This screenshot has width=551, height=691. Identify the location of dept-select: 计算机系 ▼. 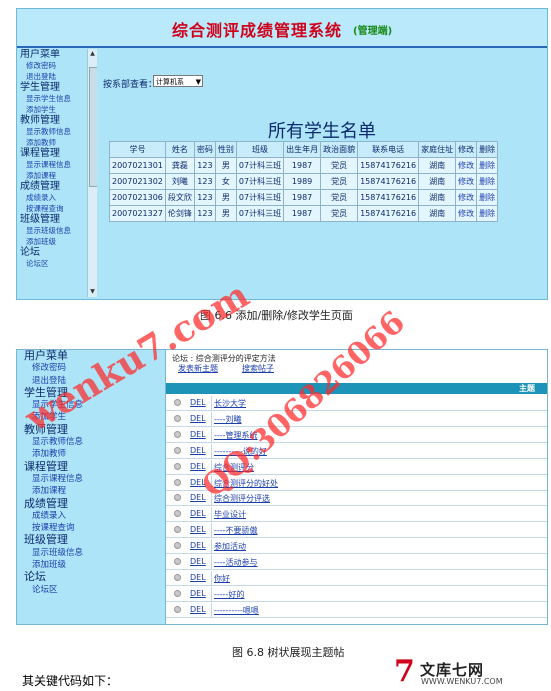
(178, 81).